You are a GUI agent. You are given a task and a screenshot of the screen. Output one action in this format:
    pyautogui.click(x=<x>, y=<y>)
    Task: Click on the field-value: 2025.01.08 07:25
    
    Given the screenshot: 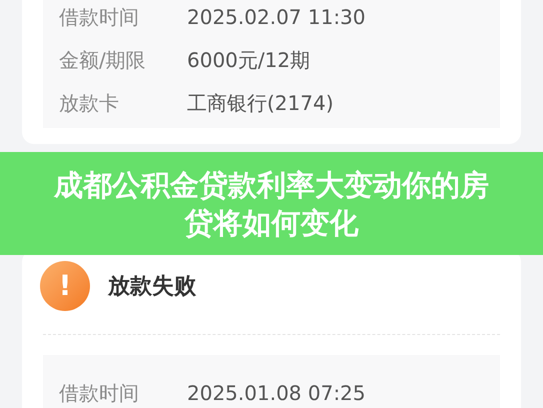 What is the action you would take?
    pyautogui.click(x=276, y=393)
    